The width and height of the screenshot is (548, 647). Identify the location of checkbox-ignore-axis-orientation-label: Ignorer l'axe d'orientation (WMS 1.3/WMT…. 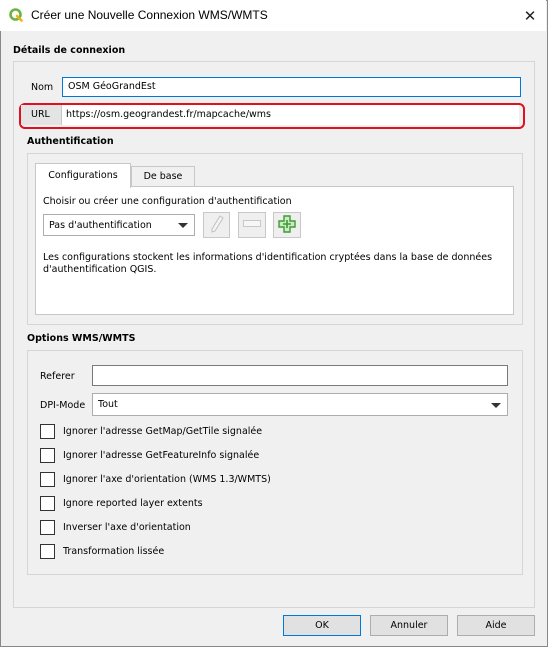
(167, 479).